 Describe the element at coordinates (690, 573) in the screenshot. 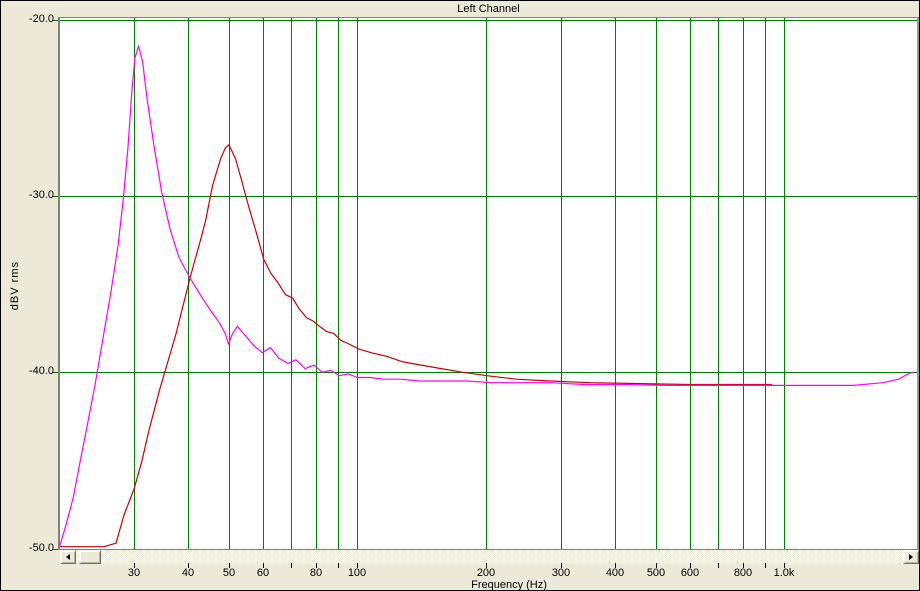

I see `x-tick-label-600: 600` at that location.